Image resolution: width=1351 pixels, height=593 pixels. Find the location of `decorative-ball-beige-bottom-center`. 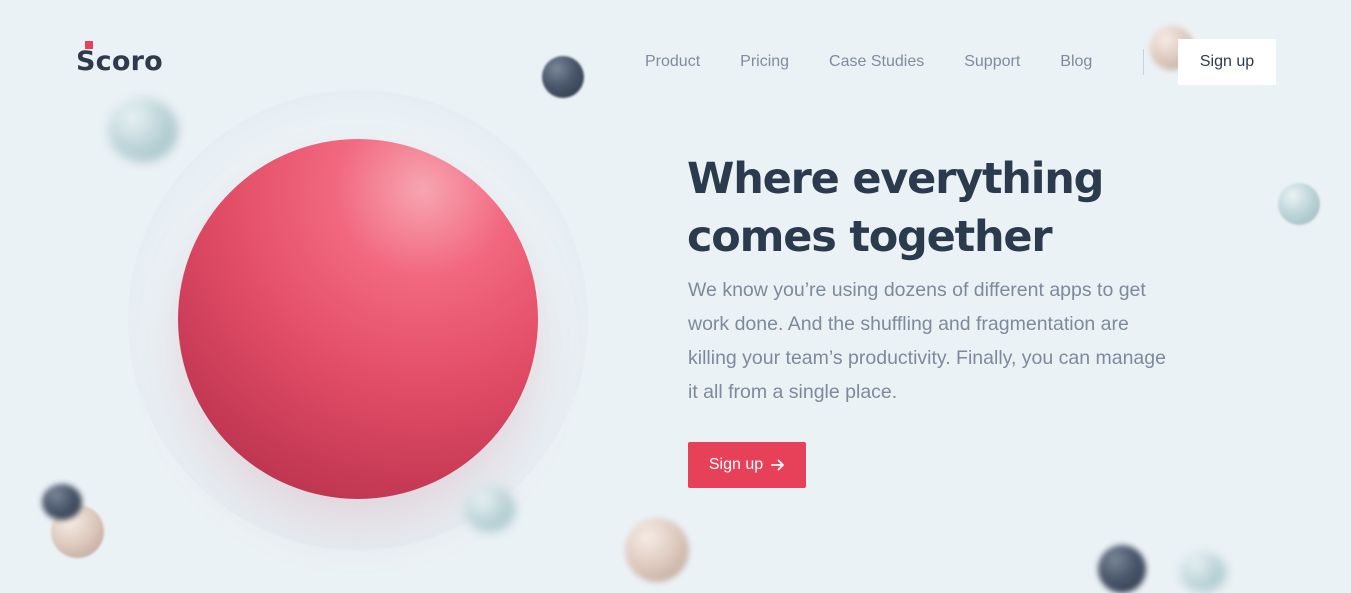

decorative-ball-beige-bottom-center is located at coordinates (657, 550).